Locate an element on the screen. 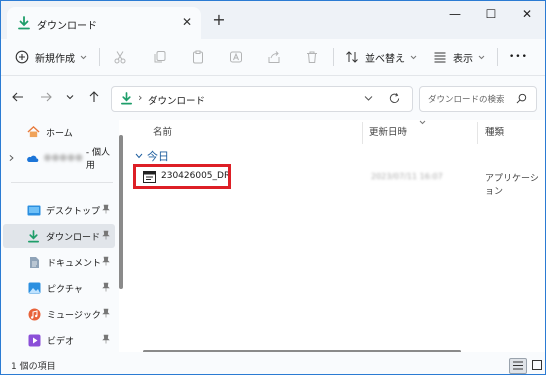 The width and height of the screenshot is (546, 375). copy-icon is located at coordinates (160, 57).